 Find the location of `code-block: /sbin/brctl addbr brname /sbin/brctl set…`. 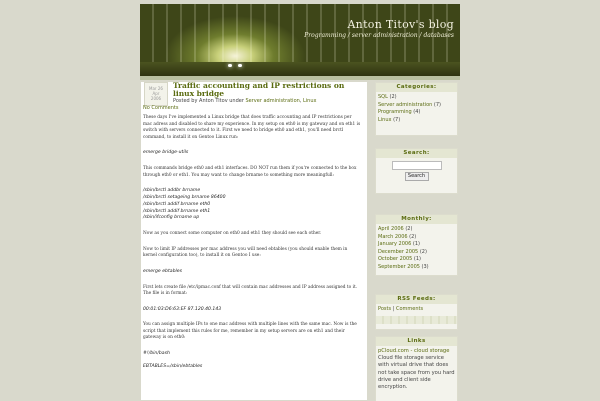

code-block: /sbin/brctl addbr brname /sbin/brctl set… is located at coordinates (184, 204).